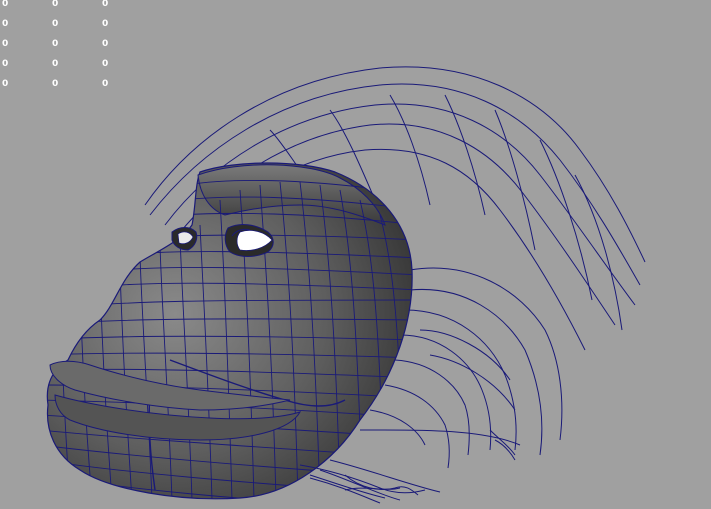 This screenshot has height=509, width=711. I want to click on hair-strands-front, so click(362, 481).